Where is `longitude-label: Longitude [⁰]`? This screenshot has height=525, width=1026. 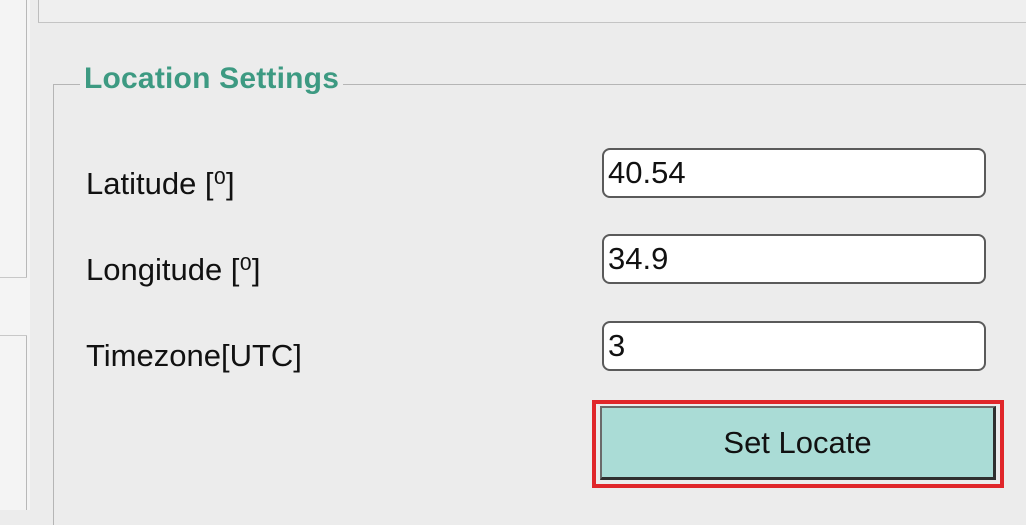
longitude-label: Longitude [⁰] is located at coordinates (173, 269).